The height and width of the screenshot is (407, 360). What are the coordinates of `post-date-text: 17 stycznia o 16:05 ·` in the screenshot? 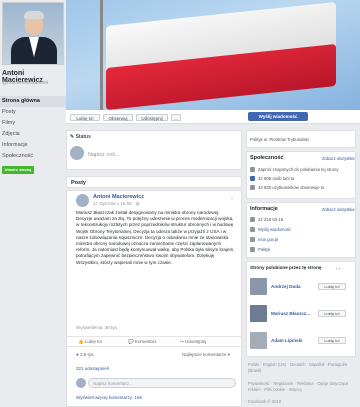 It's located at (114, 203).